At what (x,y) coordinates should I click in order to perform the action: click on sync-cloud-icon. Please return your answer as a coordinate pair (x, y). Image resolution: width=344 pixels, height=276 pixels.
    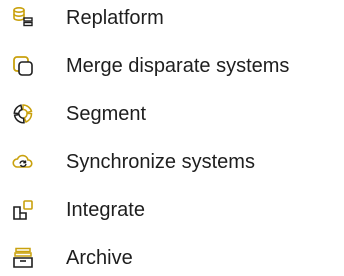
    Looking at the image, I should click on (23, 162).